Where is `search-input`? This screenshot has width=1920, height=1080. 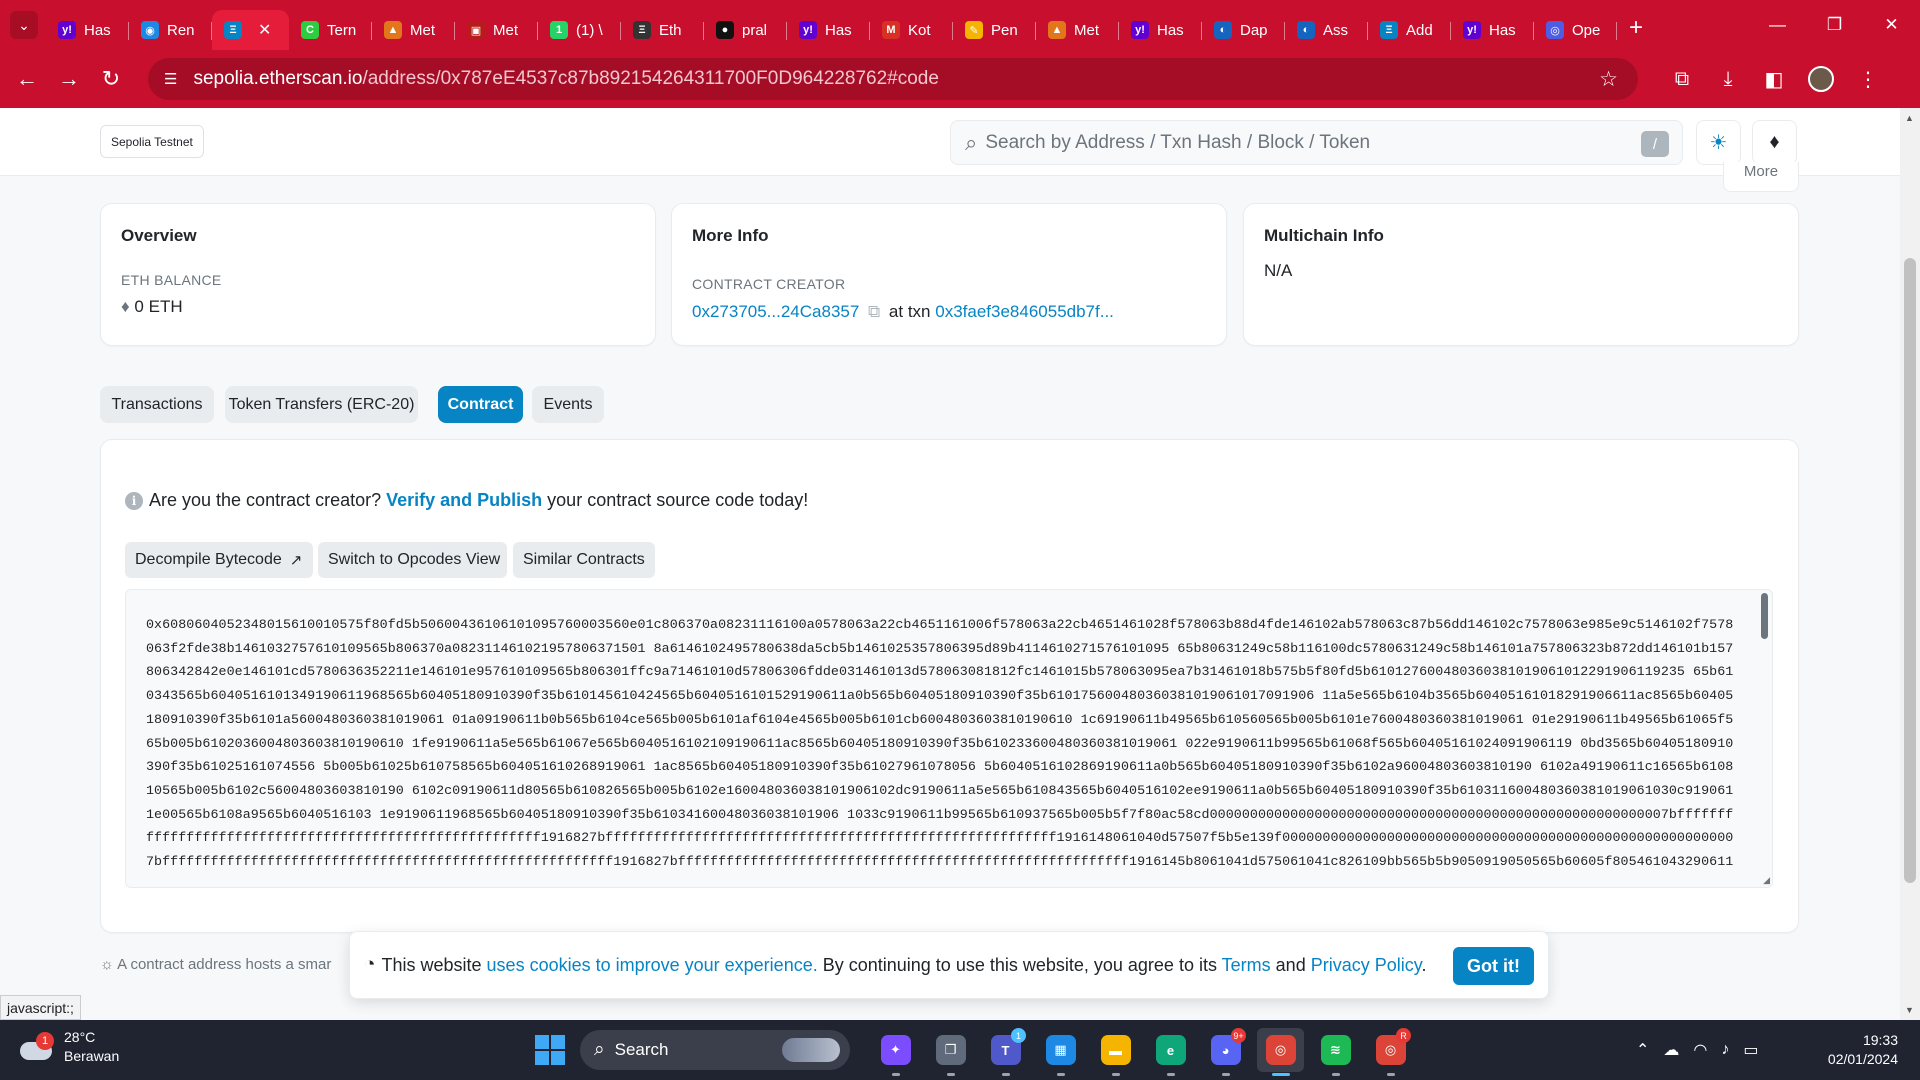
search-input is located at coordinates (1295, 142).